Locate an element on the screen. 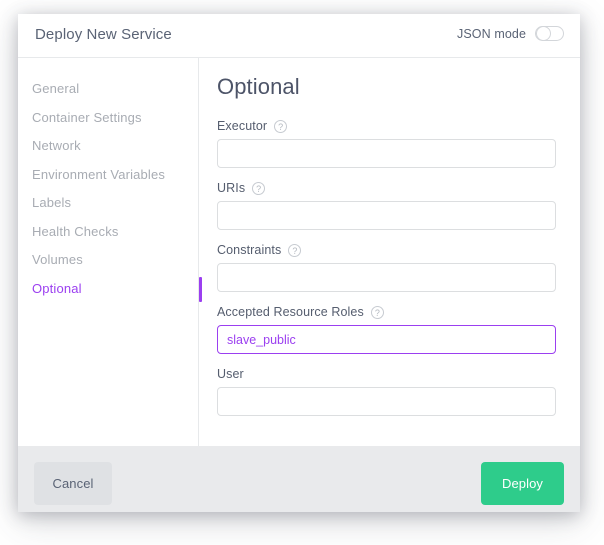 Image resolution: width=604 pixels, height=545 pixels. sidebar-item-labels: Labels is located at coordinates (108, 203).